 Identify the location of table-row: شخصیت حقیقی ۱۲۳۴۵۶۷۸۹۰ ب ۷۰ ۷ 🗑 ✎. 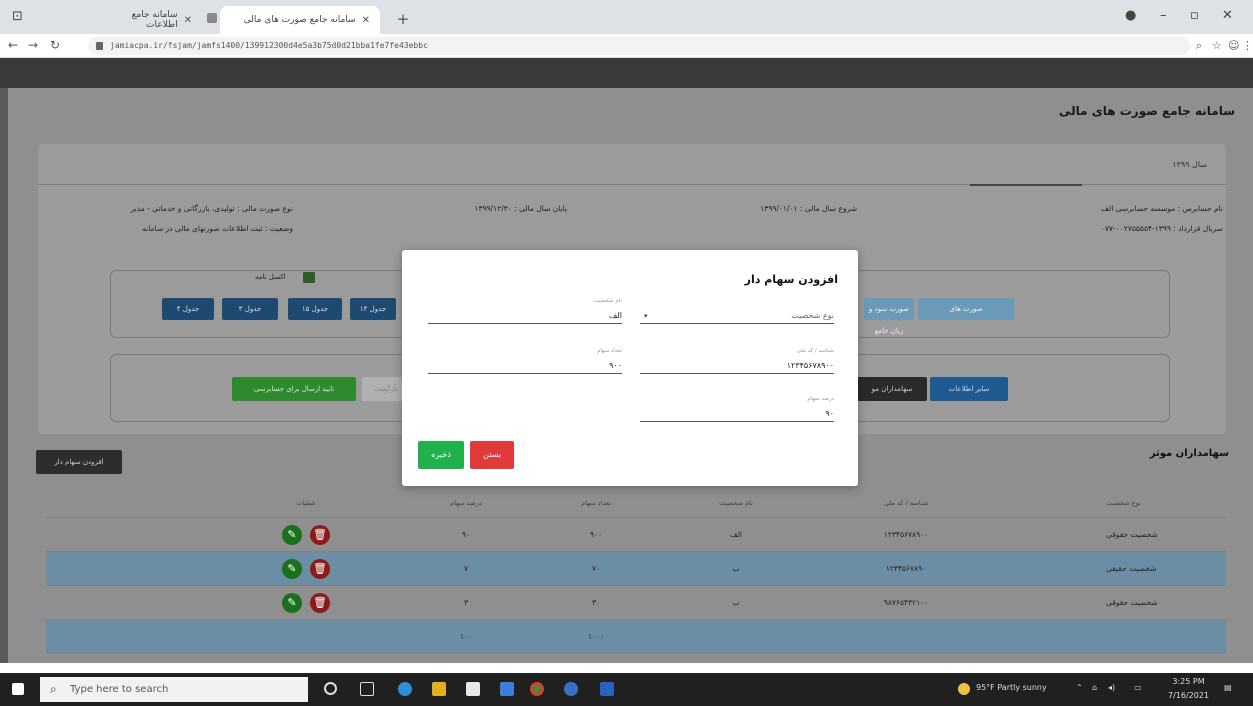
(636, 569).